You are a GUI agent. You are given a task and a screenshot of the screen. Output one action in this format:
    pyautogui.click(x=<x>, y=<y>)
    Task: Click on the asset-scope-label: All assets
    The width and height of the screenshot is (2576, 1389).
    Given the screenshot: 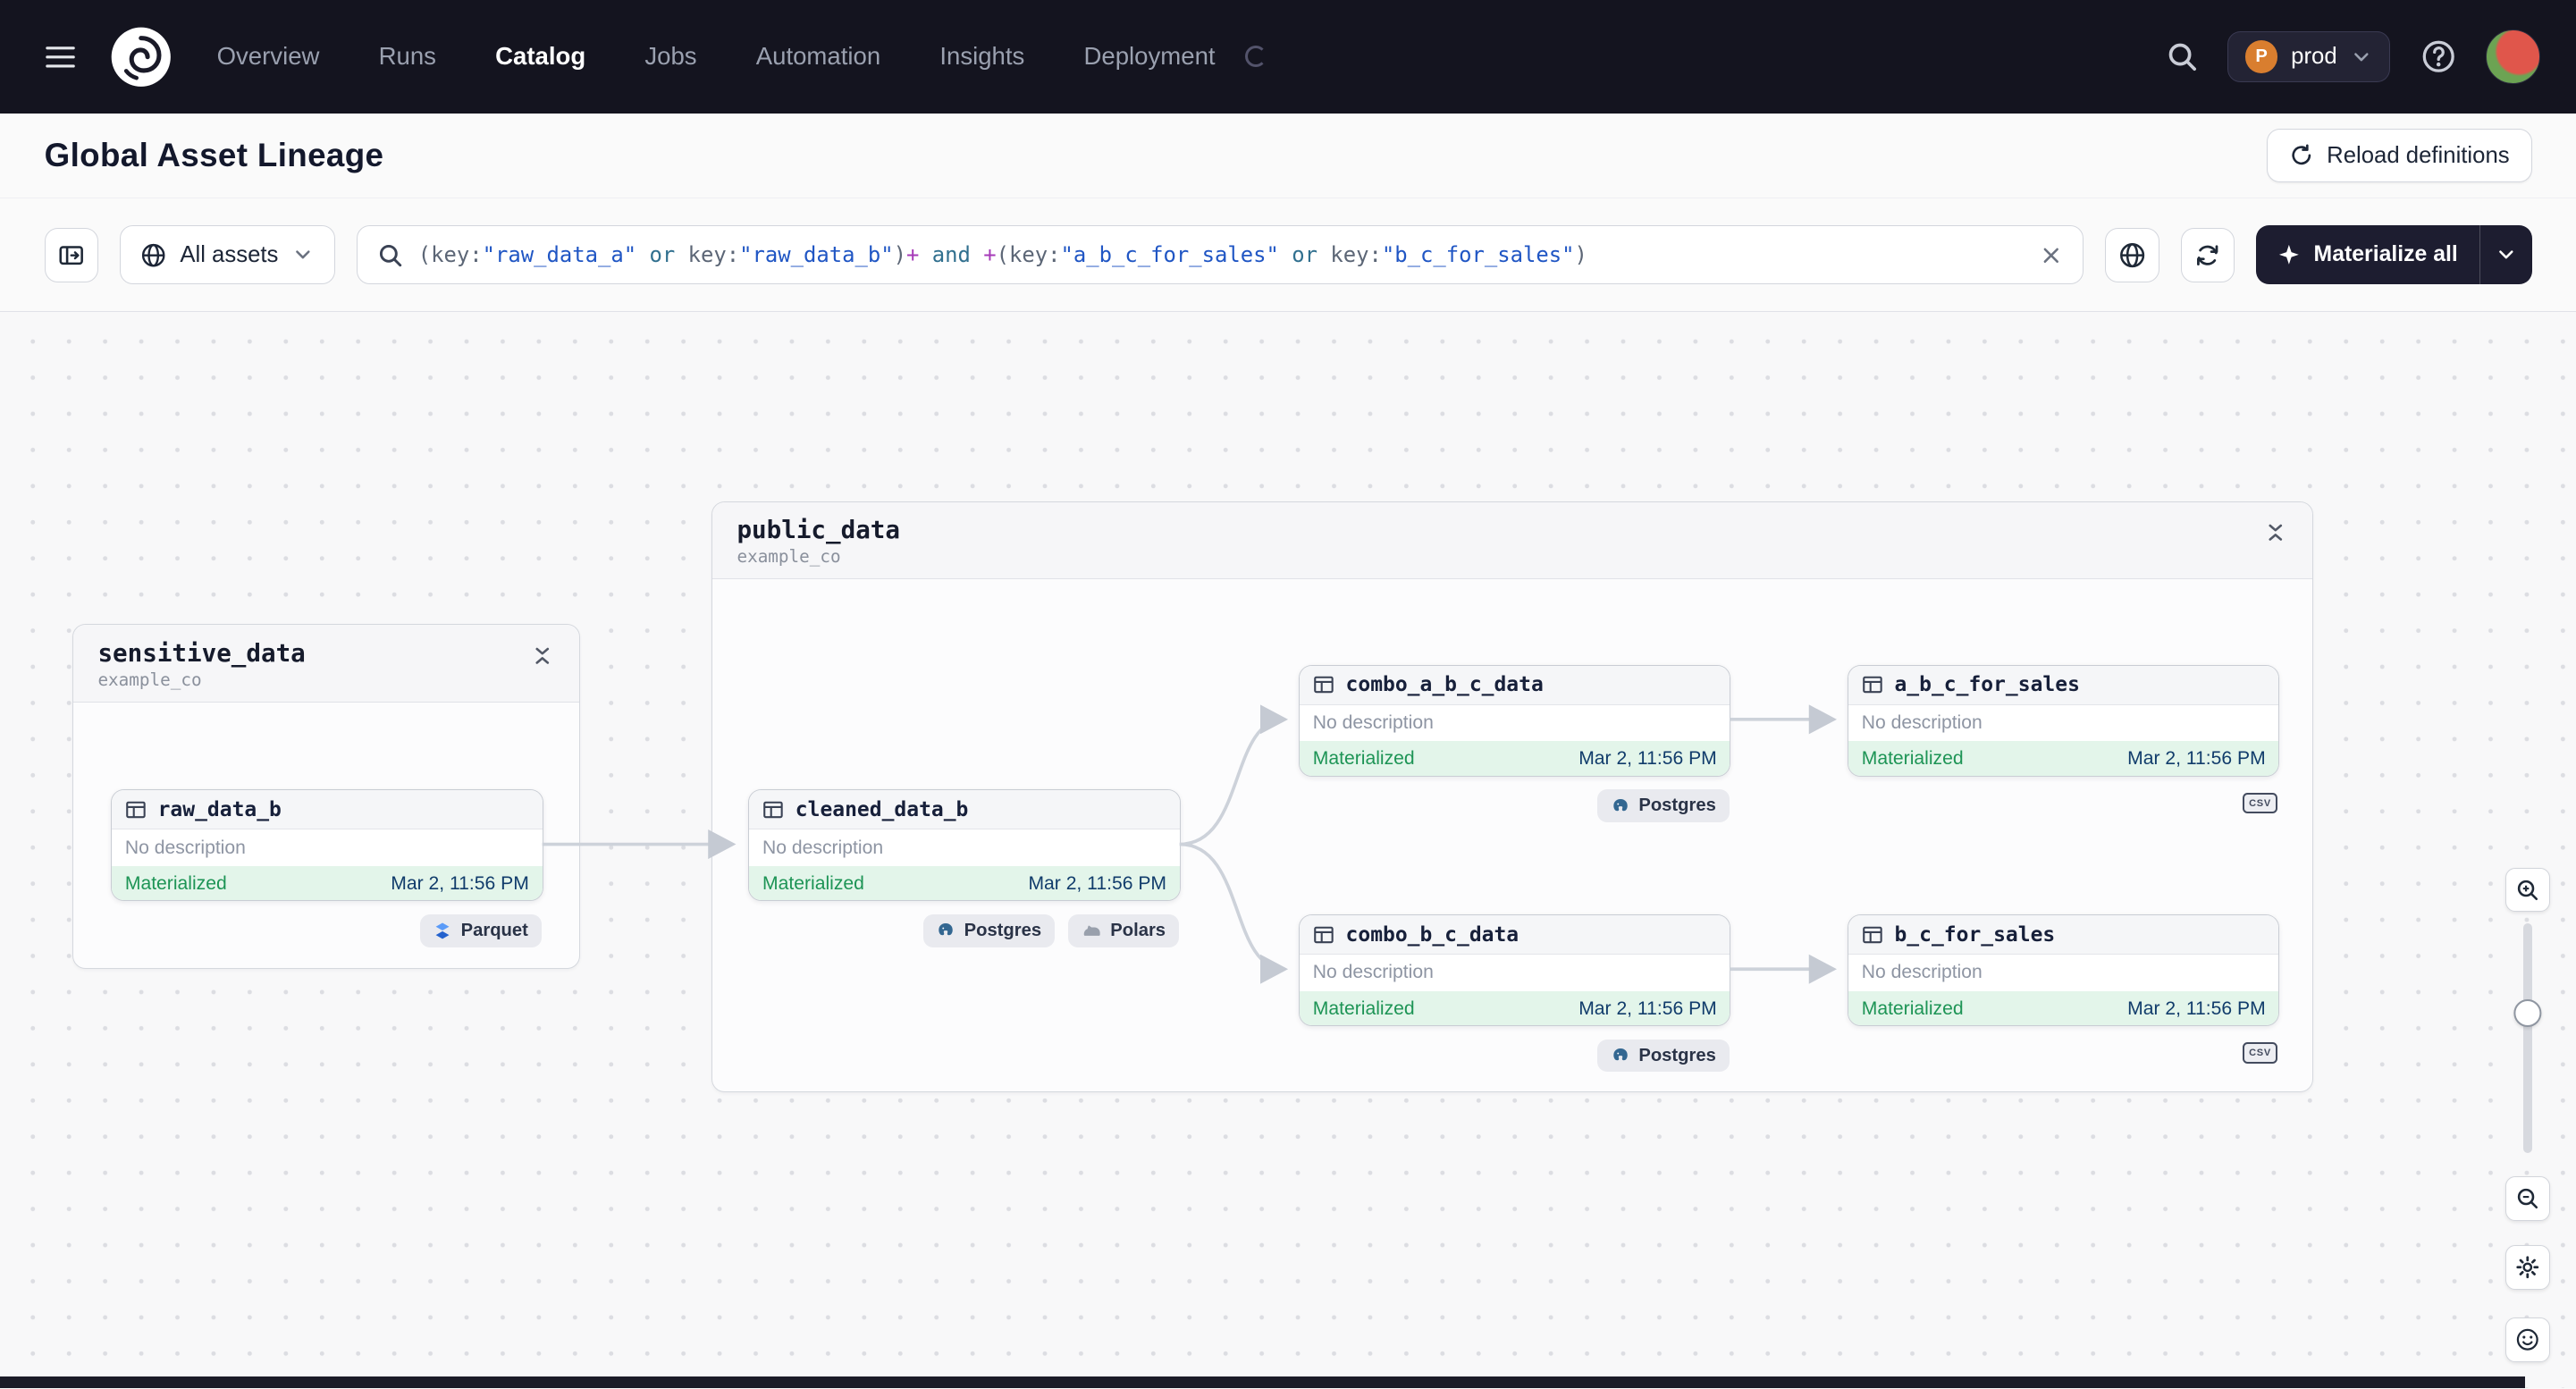 What is the action you would take?
    pyautogui.click(x=230, y=254)
    